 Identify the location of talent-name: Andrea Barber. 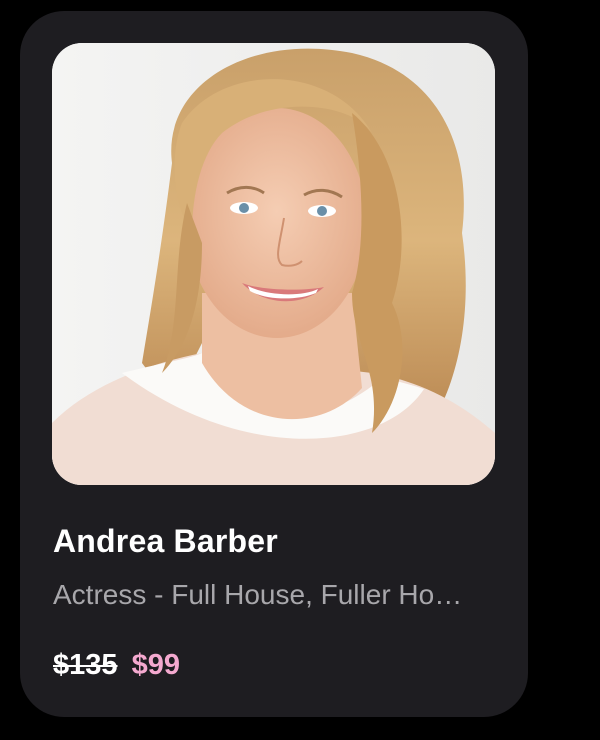
(165, 541).